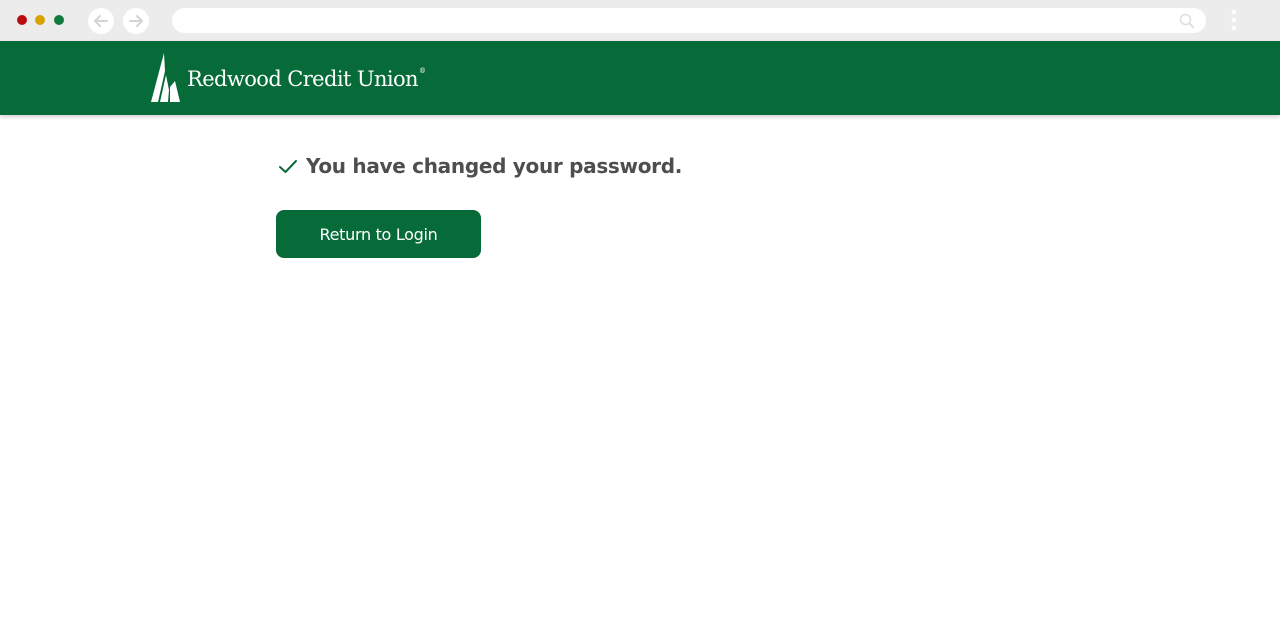  I want to click on forward-button, so click(136, 21).